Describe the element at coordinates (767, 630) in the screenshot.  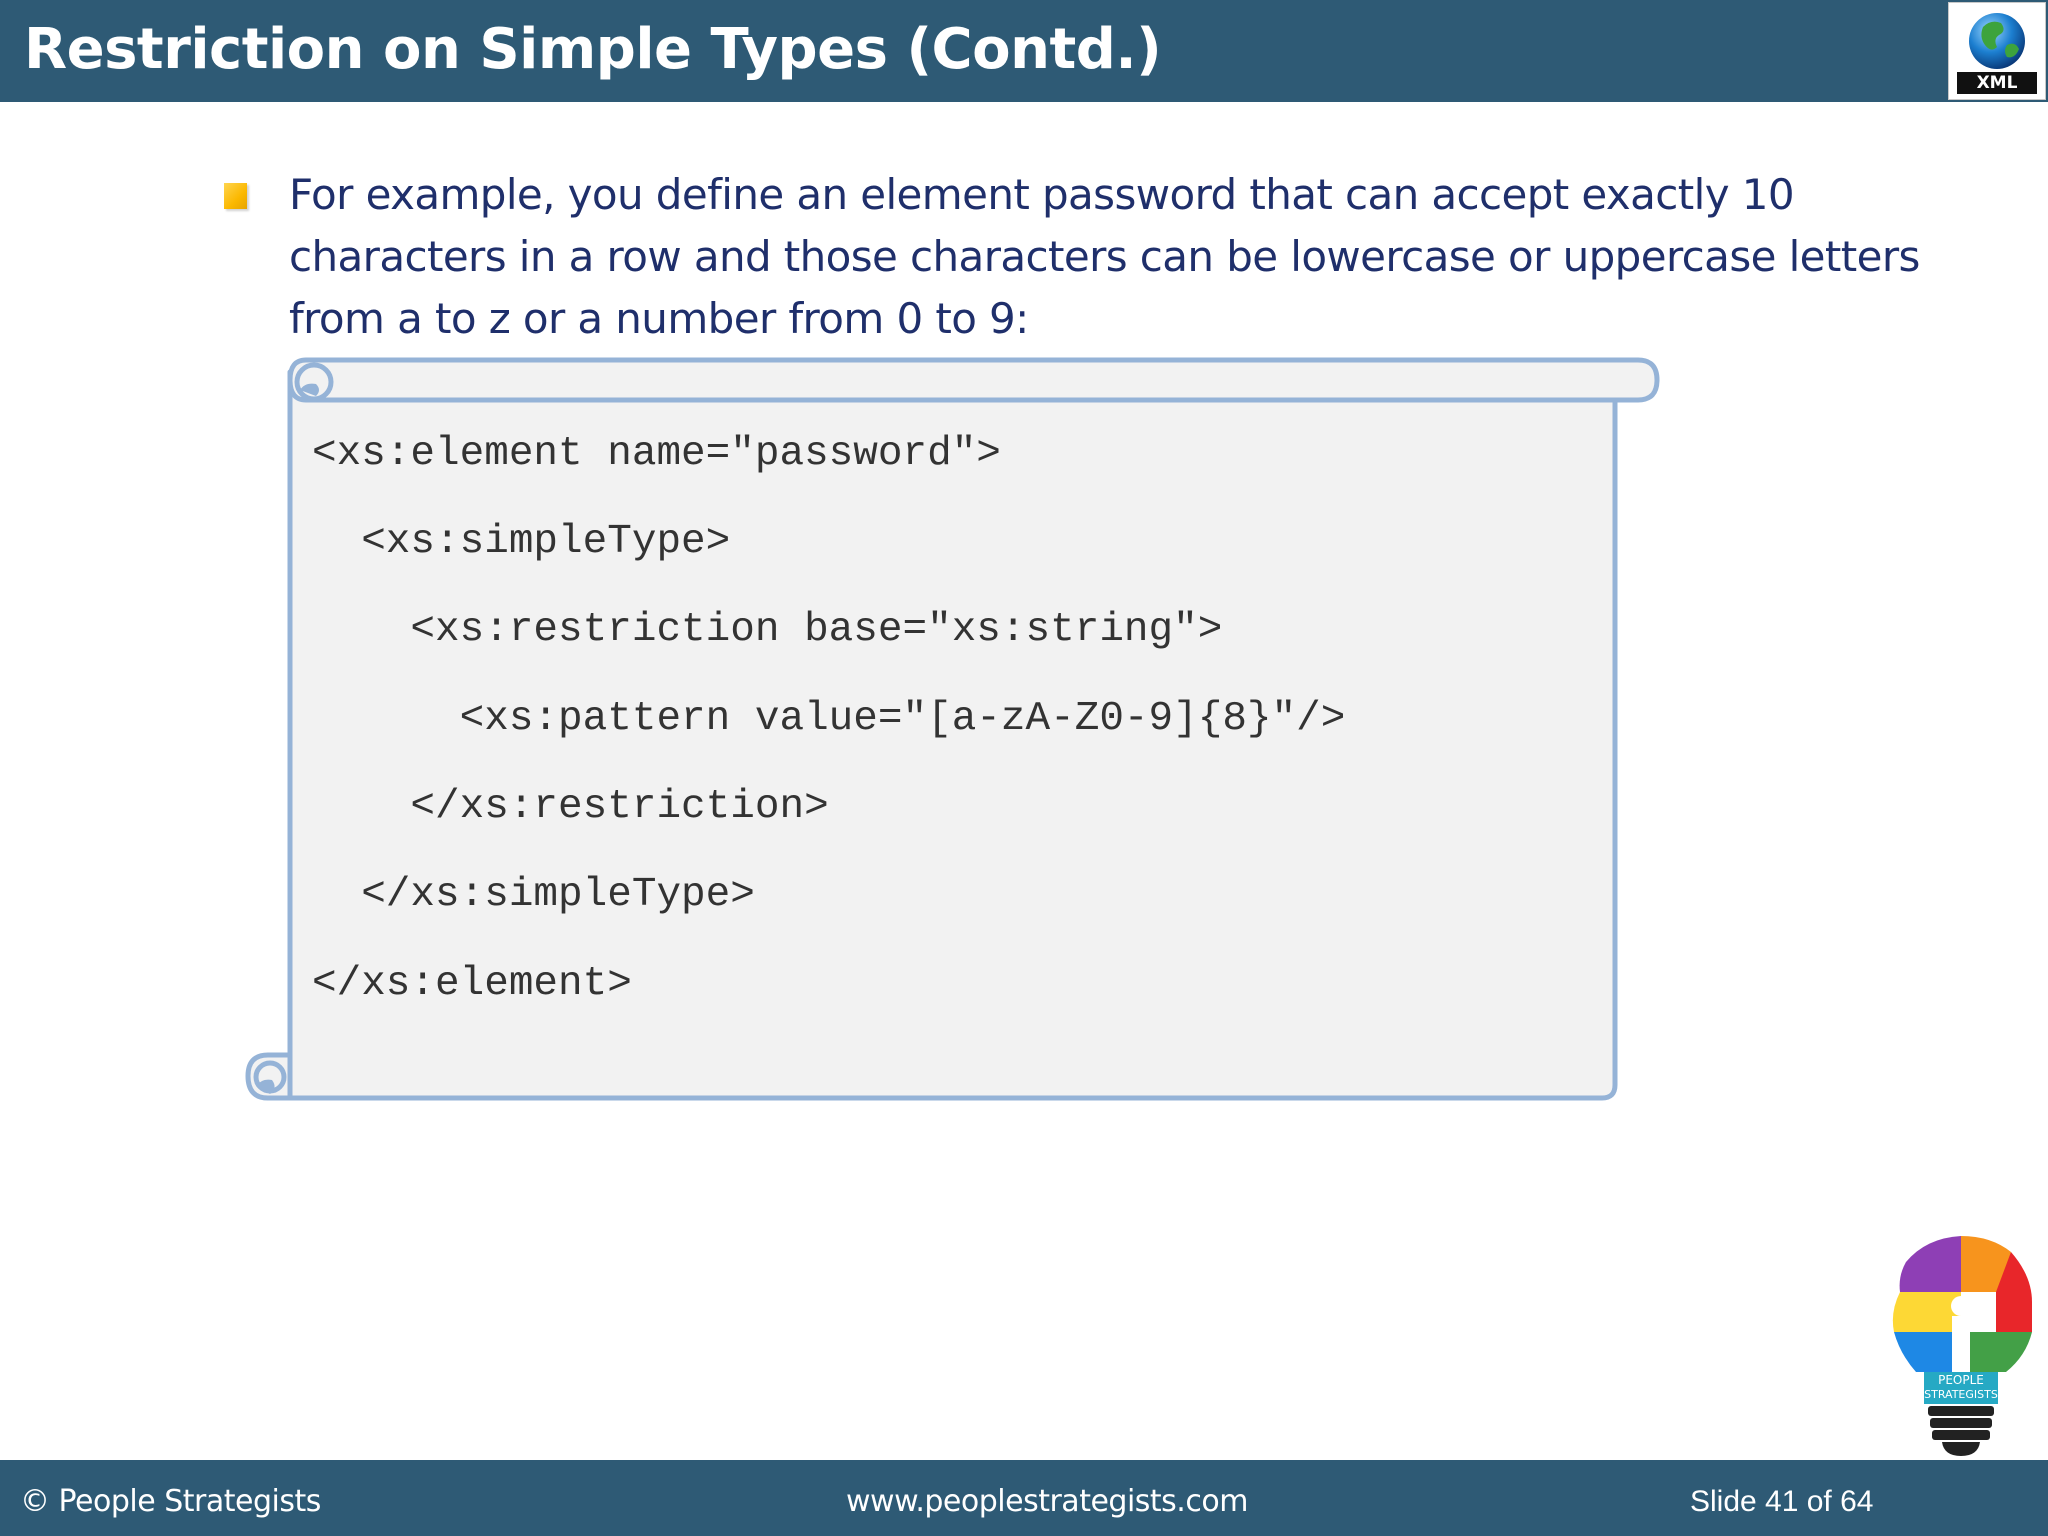
I see `code-line: <xs:restriction base="xs:string">` at that location.